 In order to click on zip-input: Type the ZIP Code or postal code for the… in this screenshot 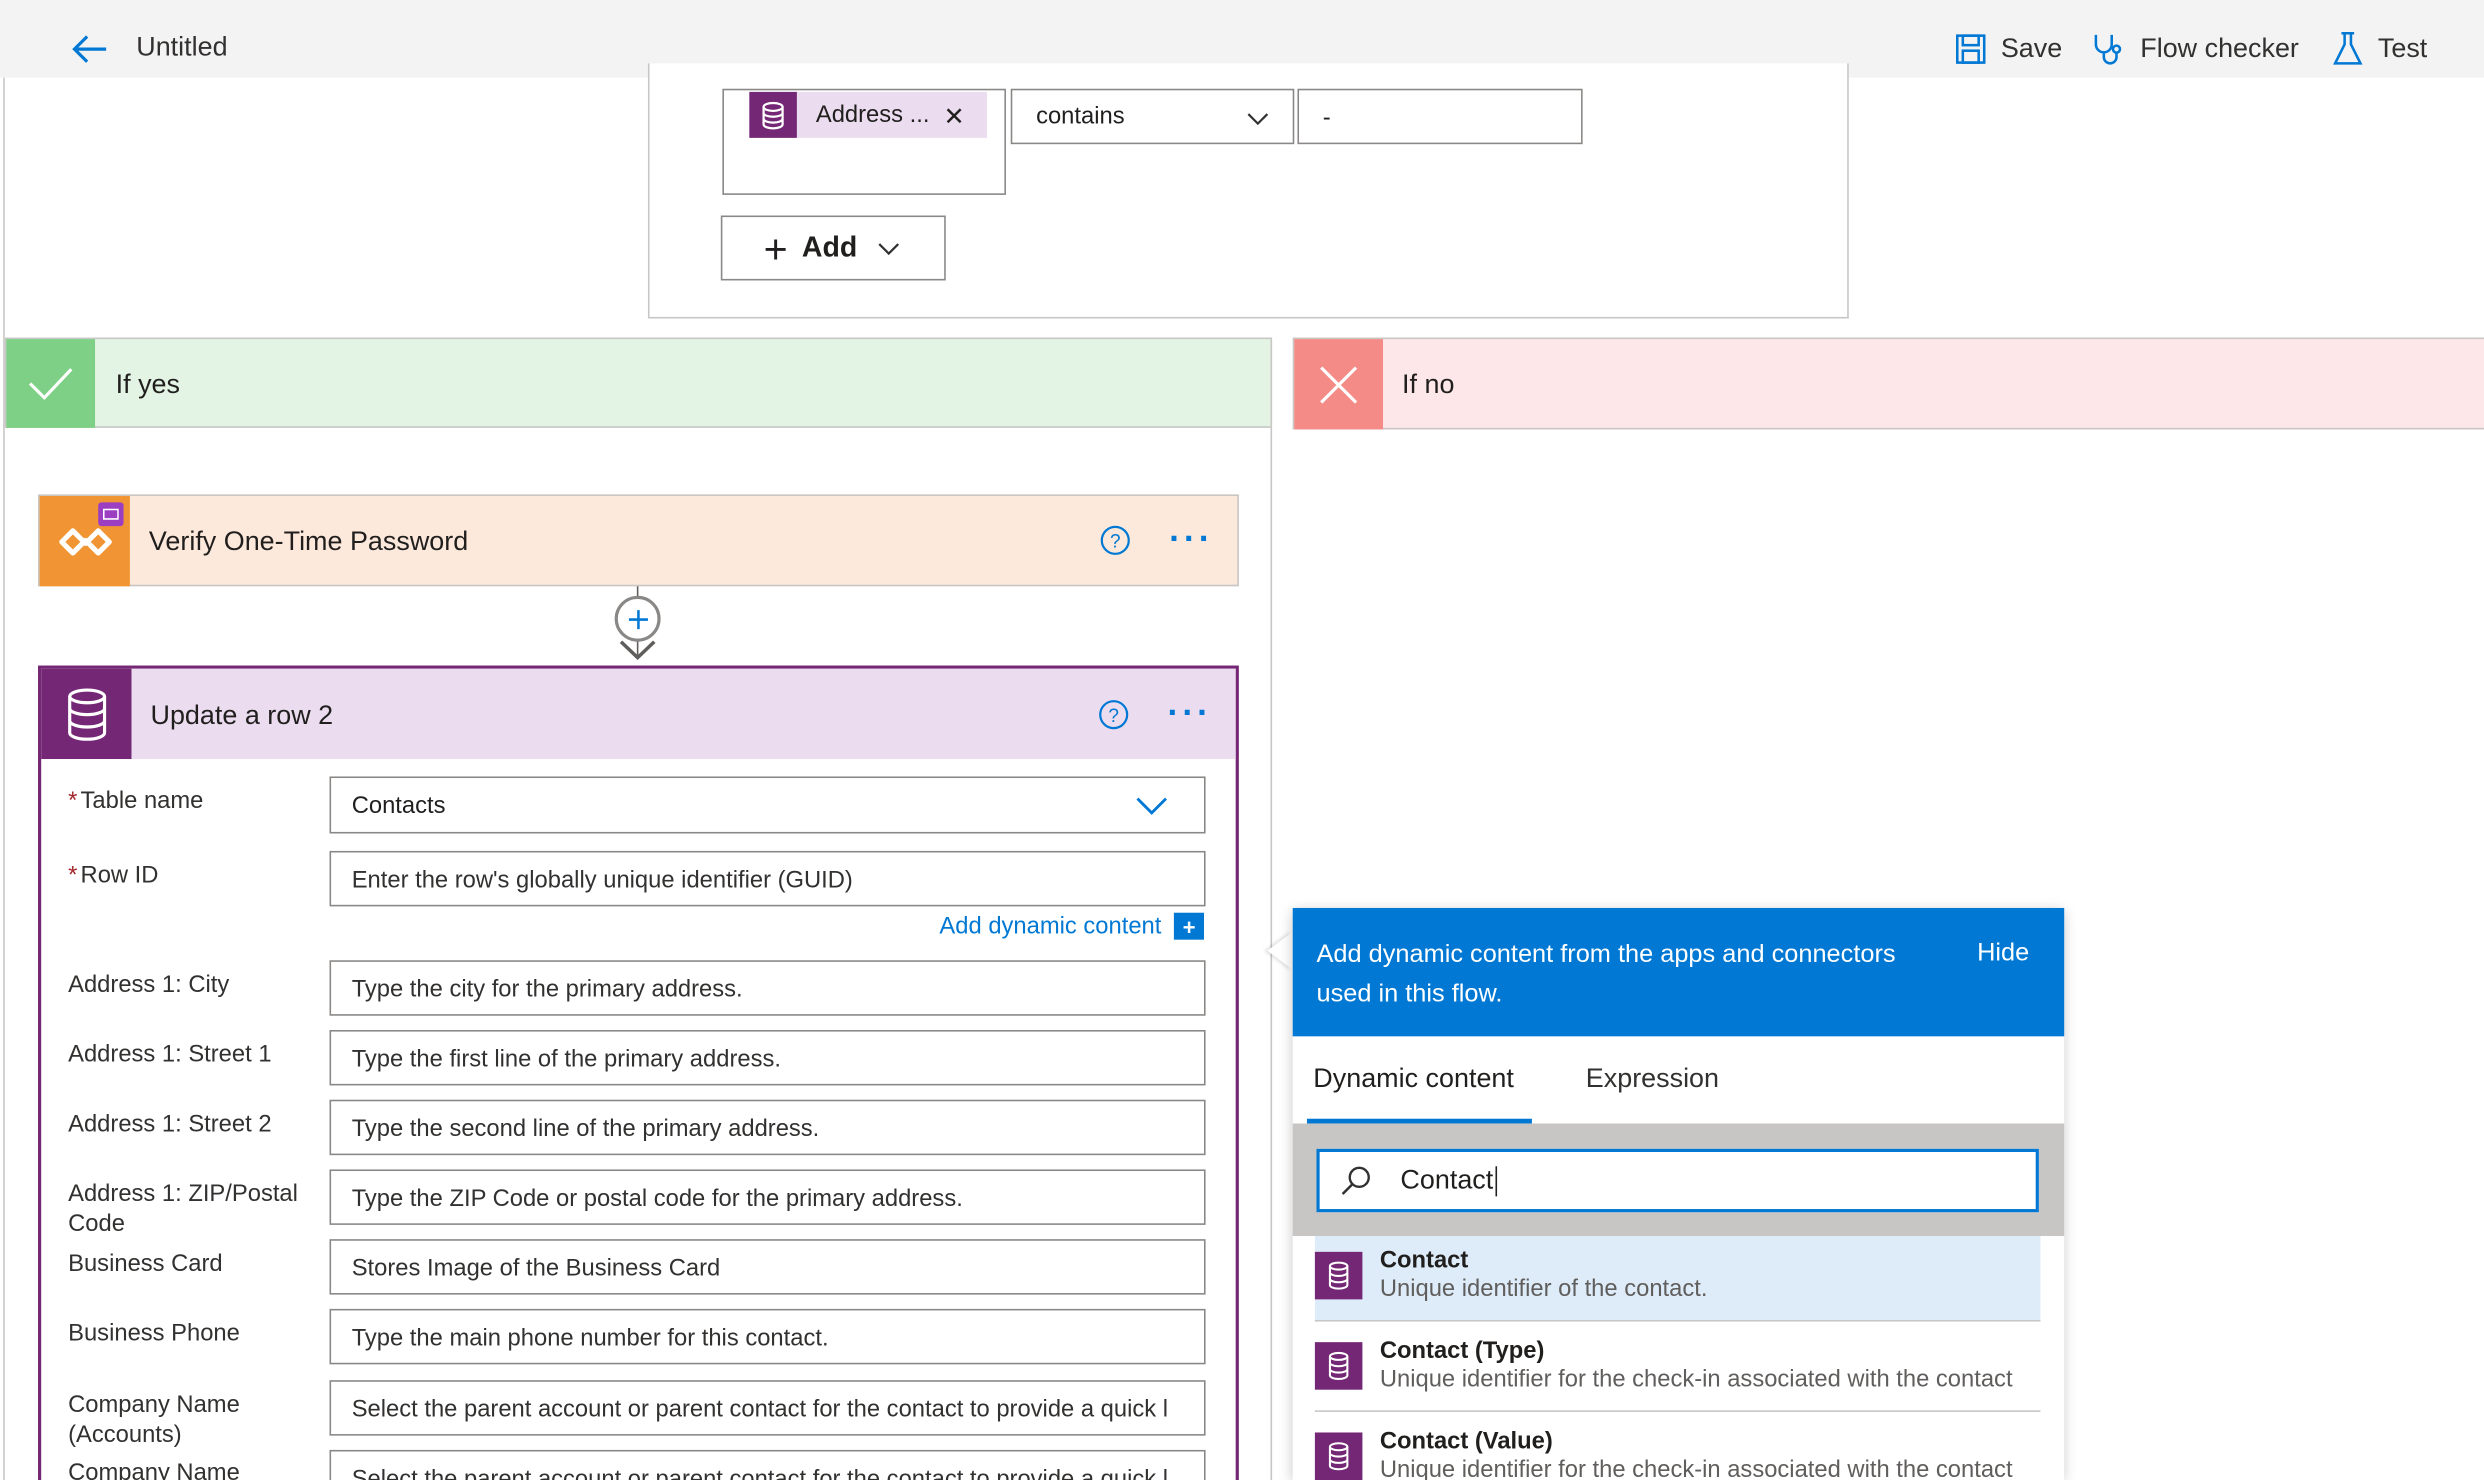, I will do `click(767, 1197)`.